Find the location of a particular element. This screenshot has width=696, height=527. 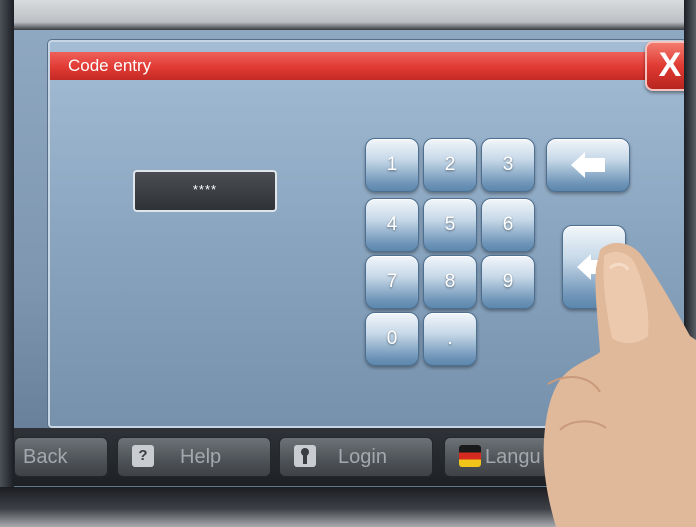

keypad-key-9: 9 is located at coordinates (508, 282).